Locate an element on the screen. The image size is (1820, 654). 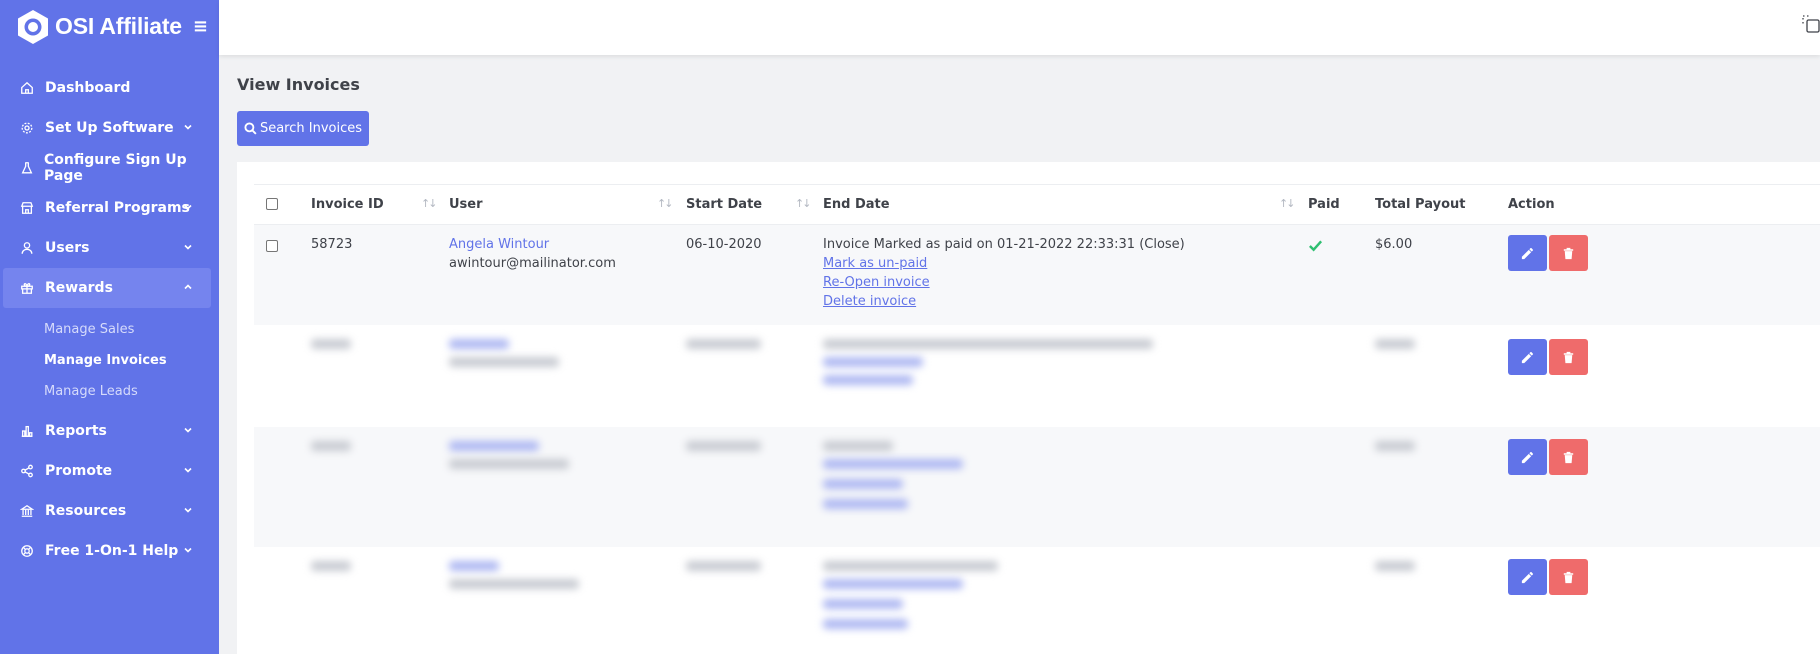
sidebar-item-label: Dashboard is located at coordinates (88, 88).